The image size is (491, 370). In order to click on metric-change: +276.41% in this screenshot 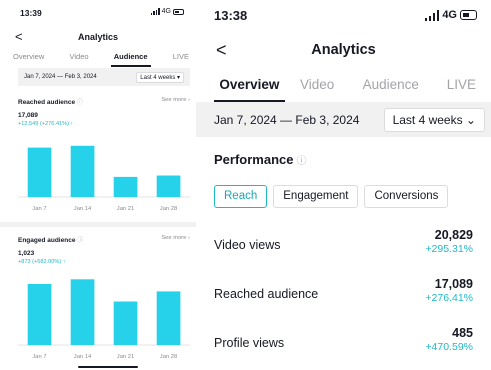, I will do `click(449, 298)`.